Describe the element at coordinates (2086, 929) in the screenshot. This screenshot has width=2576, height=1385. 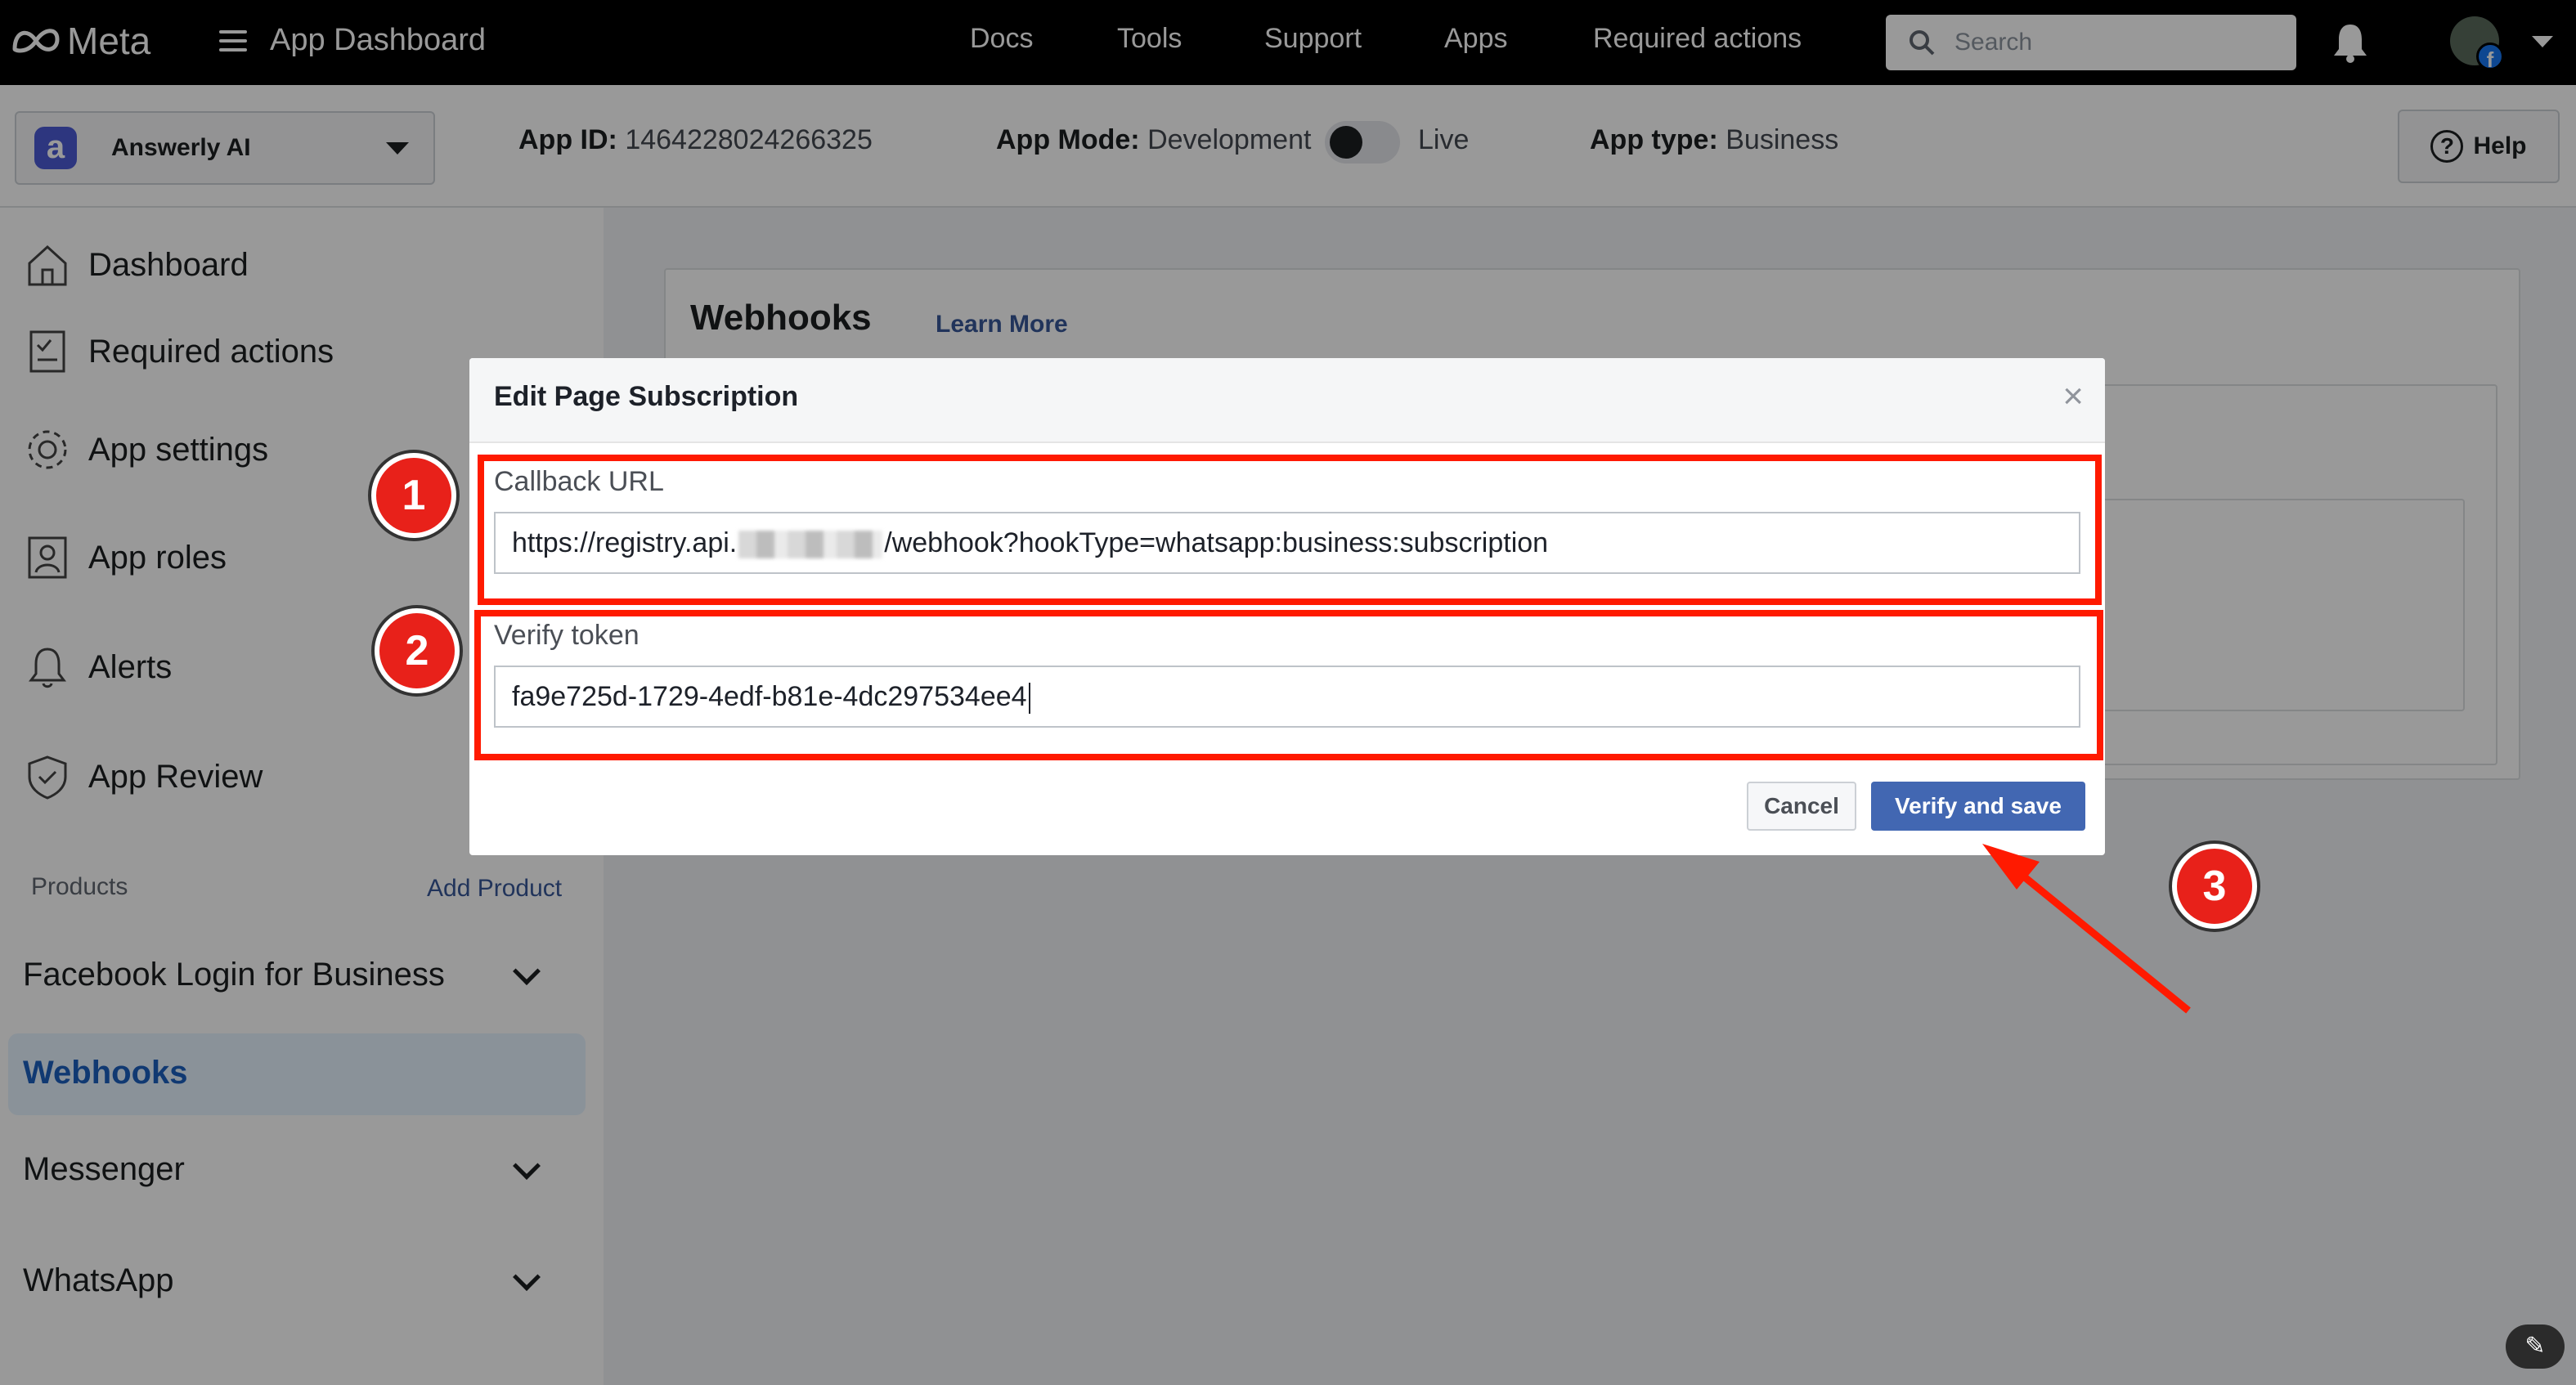
I see `annotation-arrow` at that location.